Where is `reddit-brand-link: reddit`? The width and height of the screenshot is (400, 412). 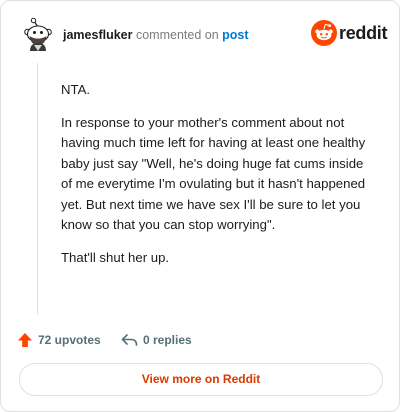 reddit-brand-link: reddit is located at coordinates (349, 33).